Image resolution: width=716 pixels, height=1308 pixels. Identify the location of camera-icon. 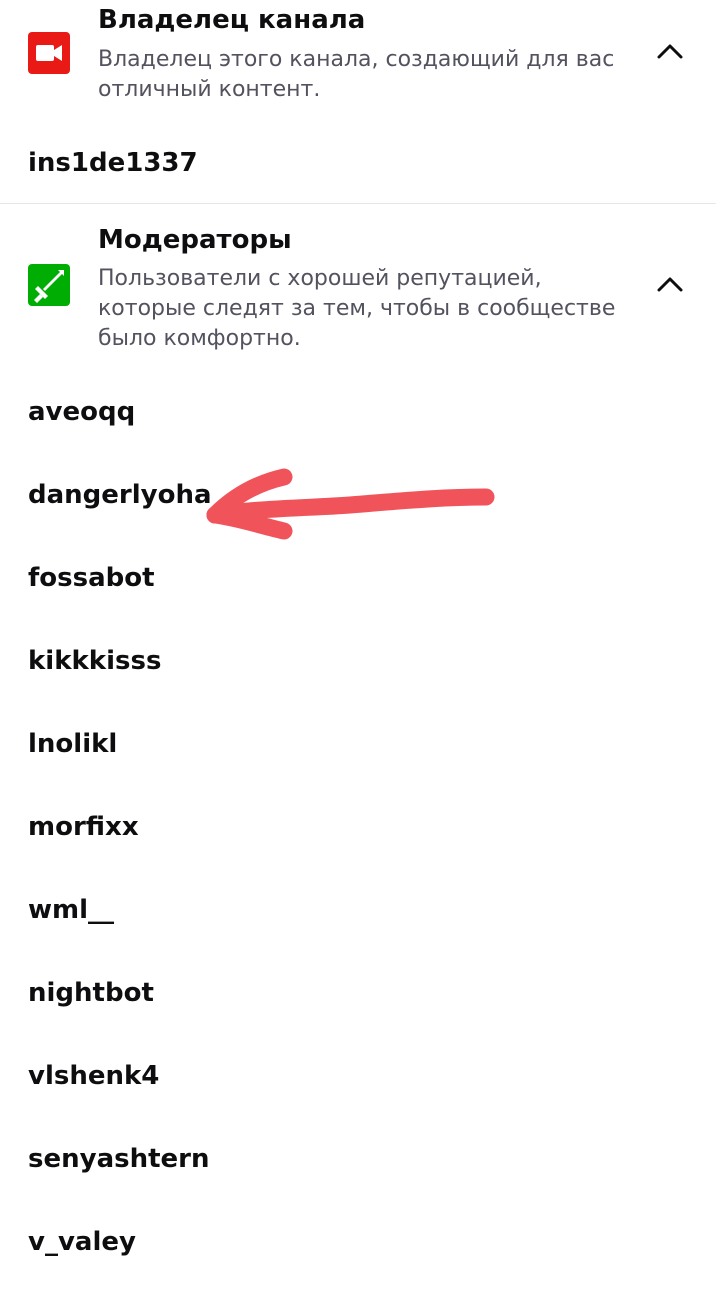
(49, 53).